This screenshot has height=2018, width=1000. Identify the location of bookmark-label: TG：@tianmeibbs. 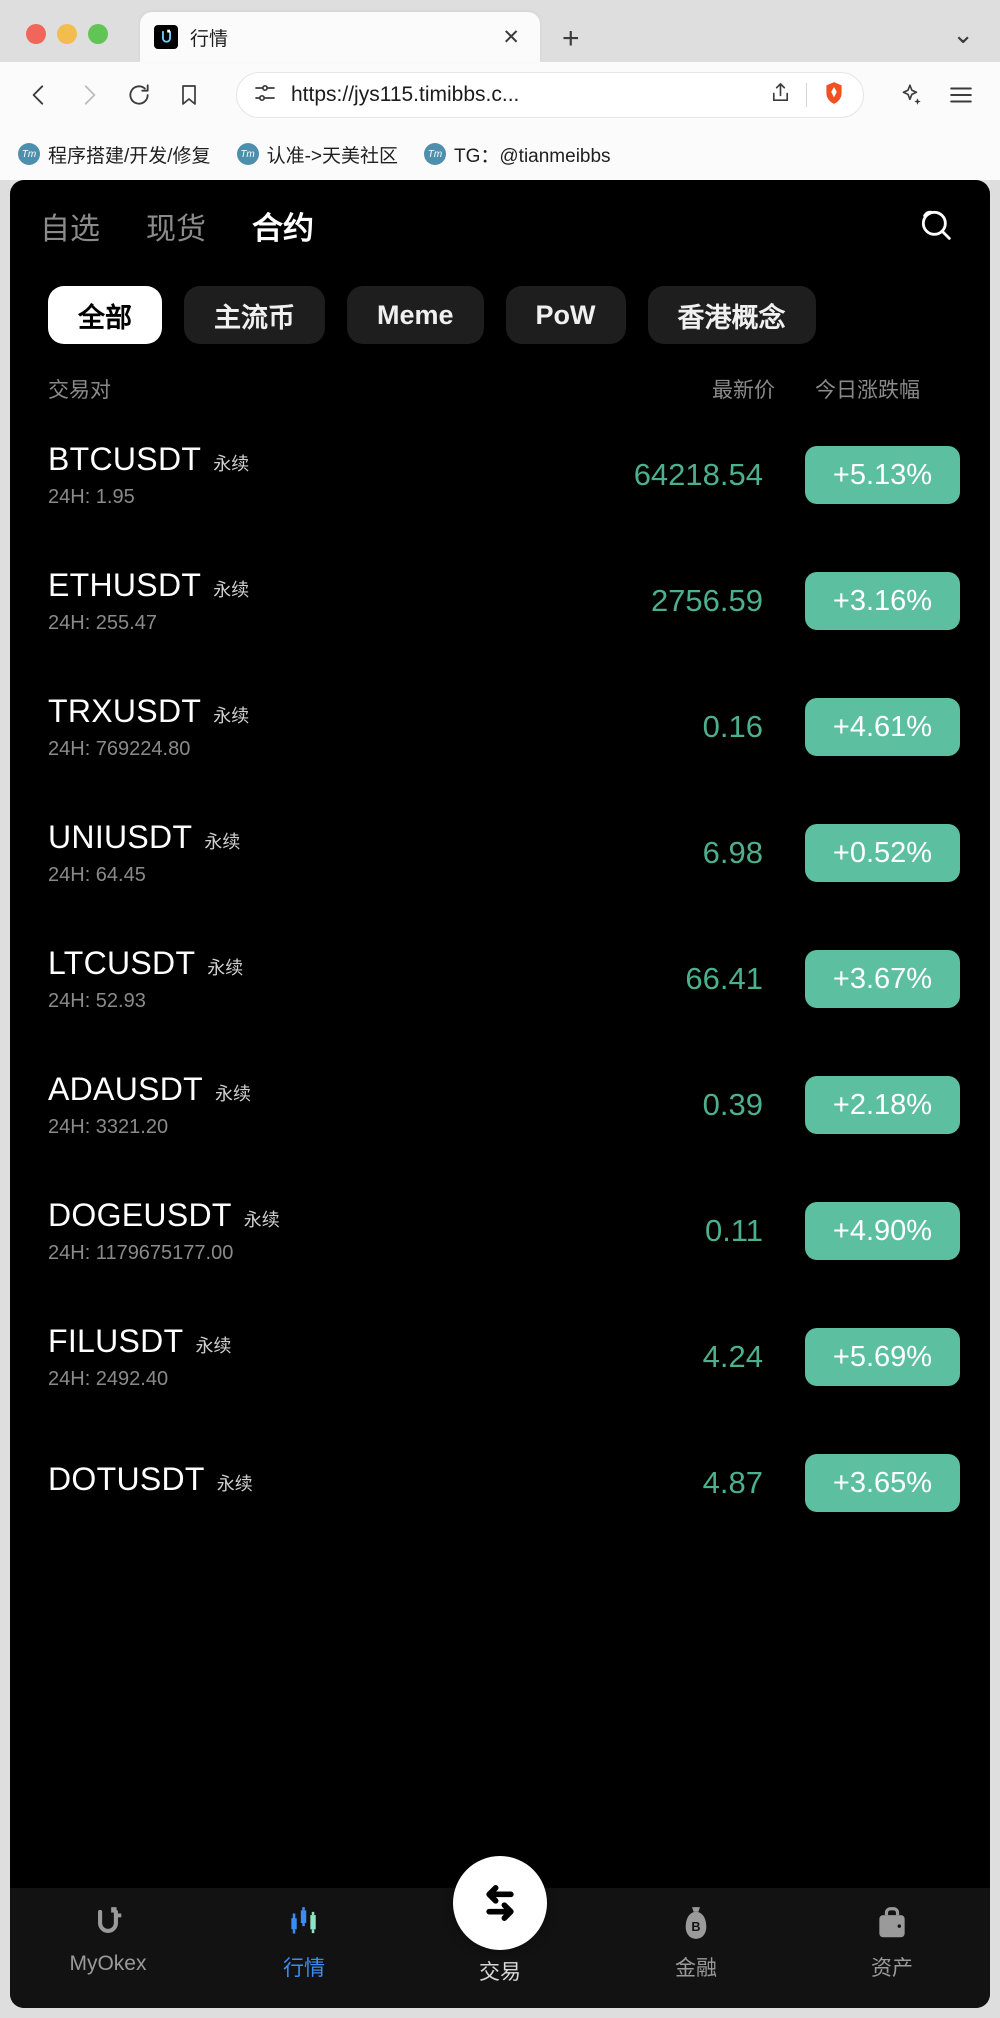
(532, 156).